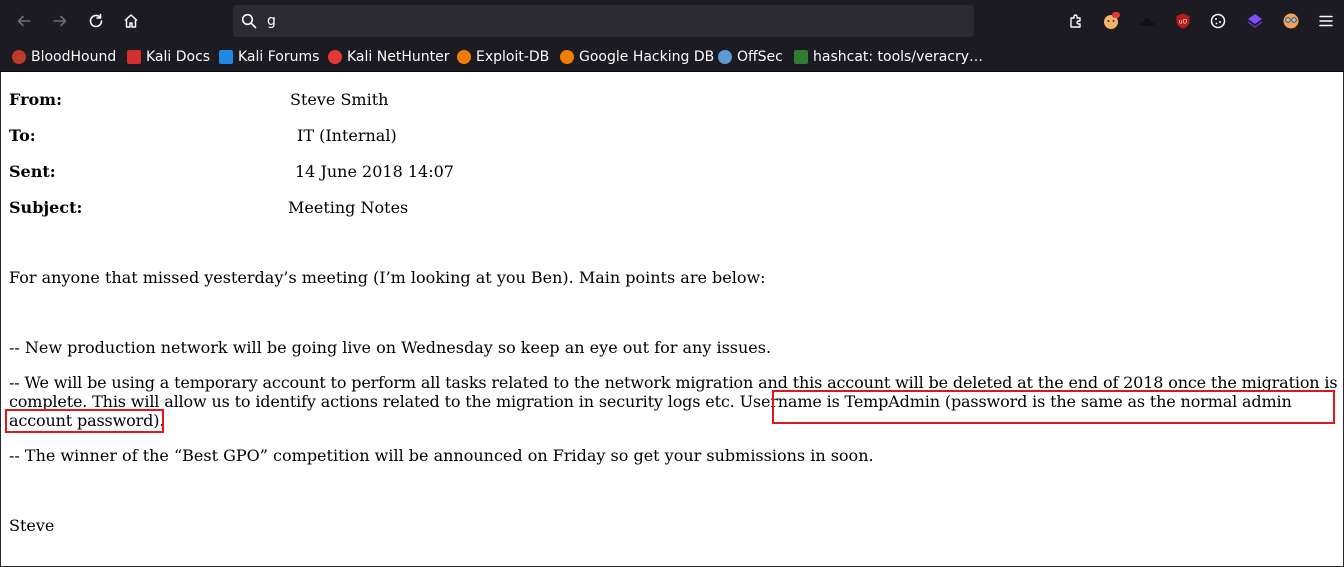  I want to click on shield-icon: uO, so click(1183, 21).